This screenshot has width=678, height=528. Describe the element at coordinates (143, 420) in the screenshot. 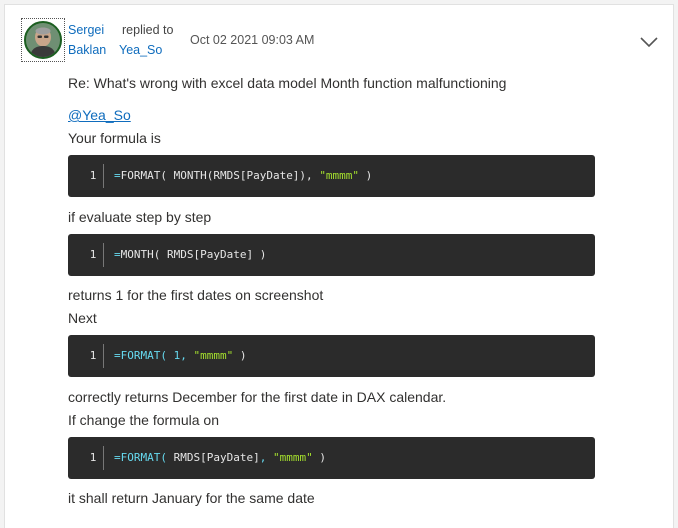

I see `post-paragraph: If change the formula on` at that location.